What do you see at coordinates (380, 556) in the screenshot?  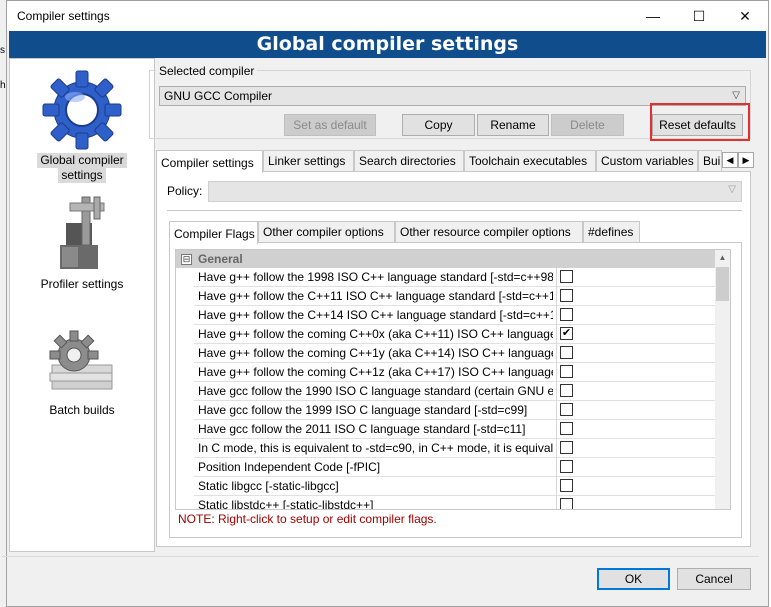 I see `divider` at bounding box center [380, 556].